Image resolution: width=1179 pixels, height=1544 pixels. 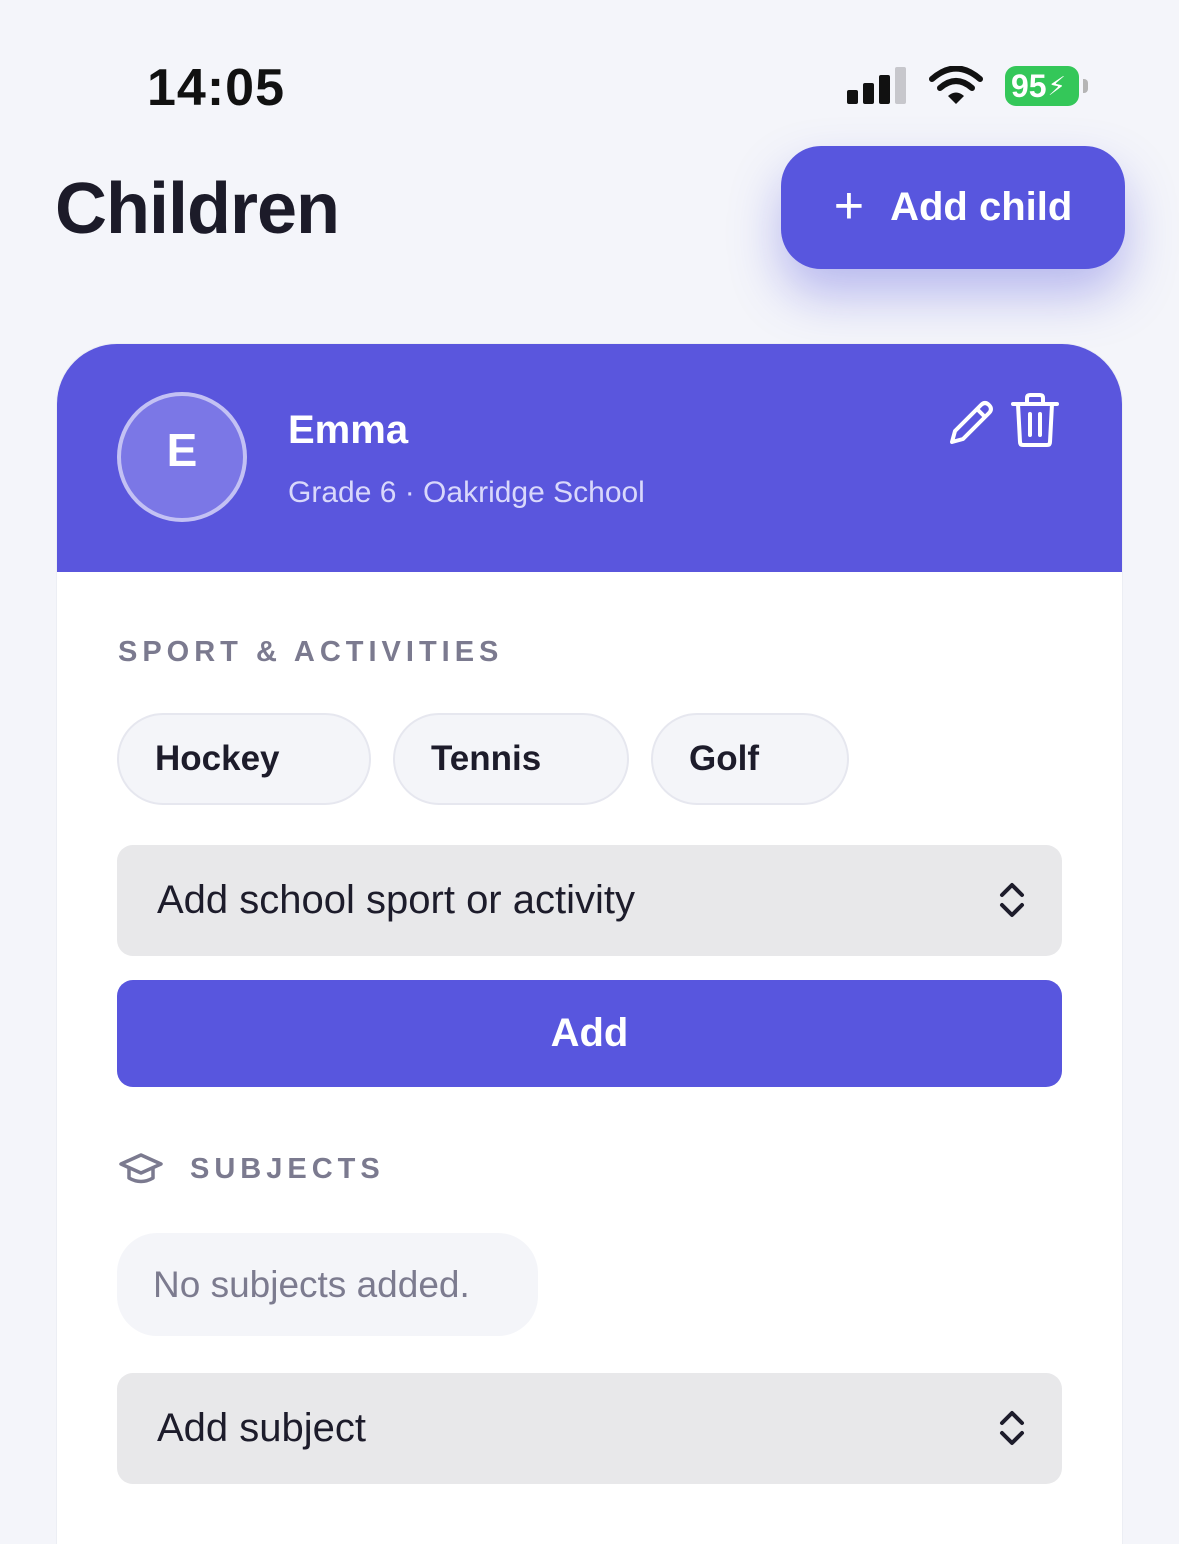 What do you see at coordinates (244, 759) in the screenshot?
I see `sport-chip: Hockey` at bounding box center [244, 759].